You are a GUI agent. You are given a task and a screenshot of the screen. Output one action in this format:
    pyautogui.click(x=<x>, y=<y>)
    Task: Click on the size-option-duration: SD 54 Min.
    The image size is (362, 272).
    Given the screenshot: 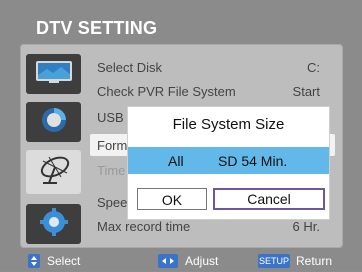 What is the action you would take?
    pyautogui.click(x=253, y=161)
    